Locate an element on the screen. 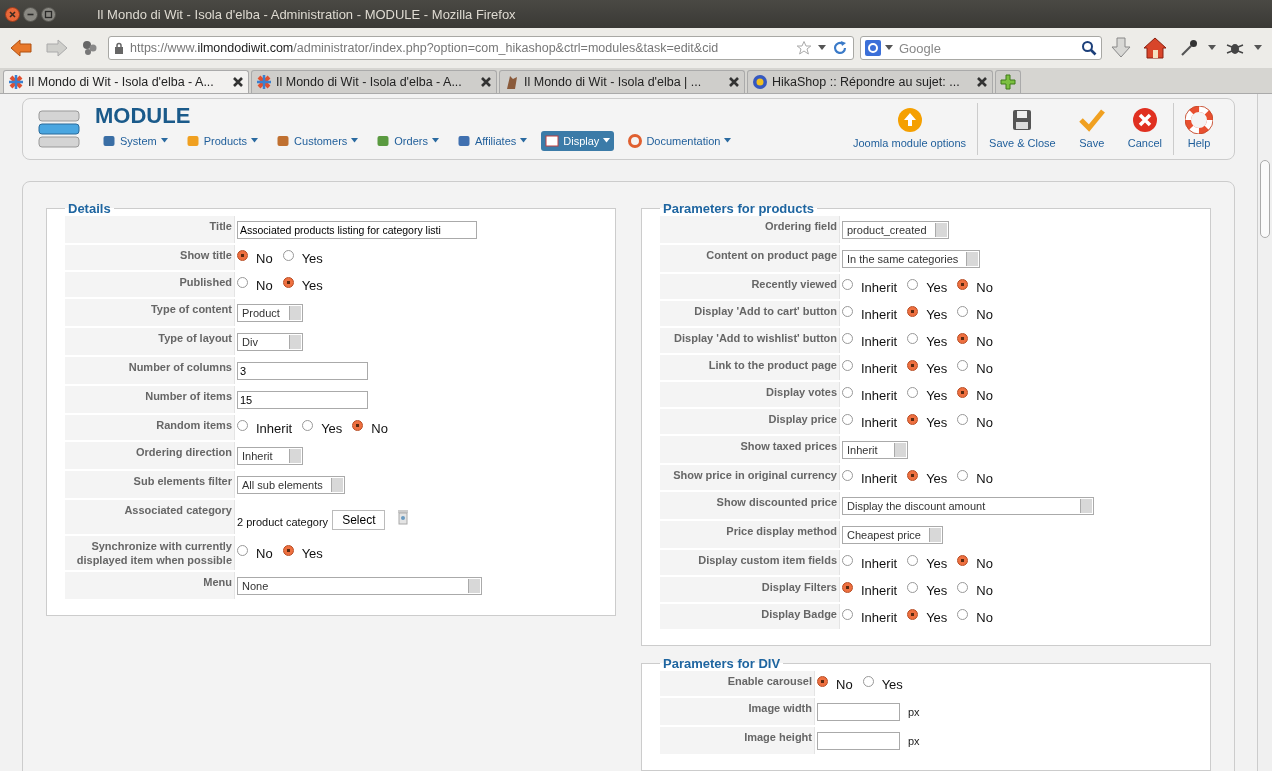 This screenshot has height=771, width=1272. toolbar-button: Cancel is located at coordinates (1144, 129).